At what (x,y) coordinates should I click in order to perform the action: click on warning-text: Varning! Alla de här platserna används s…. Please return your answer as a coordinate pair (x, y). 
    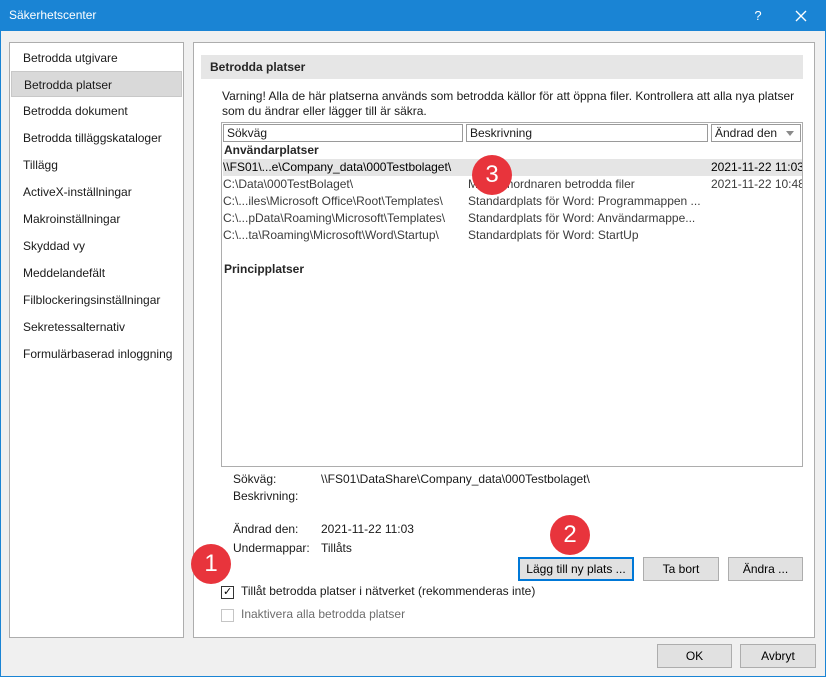
    Looking at the image, I should click on (512, 104).